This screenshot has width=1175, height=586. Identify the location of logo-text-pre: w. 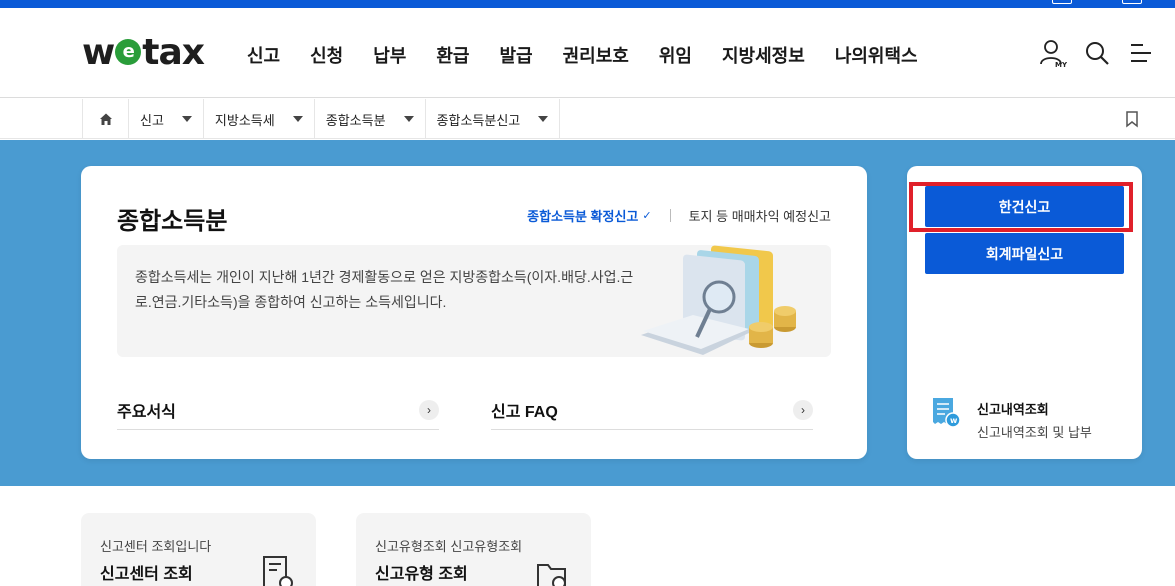
(98, 52).